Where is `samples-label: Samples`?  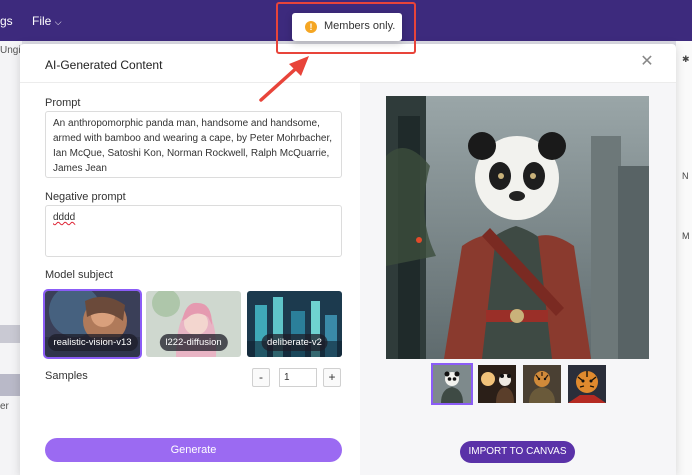
samples-label: Samples is located at coordinates (66, 376).